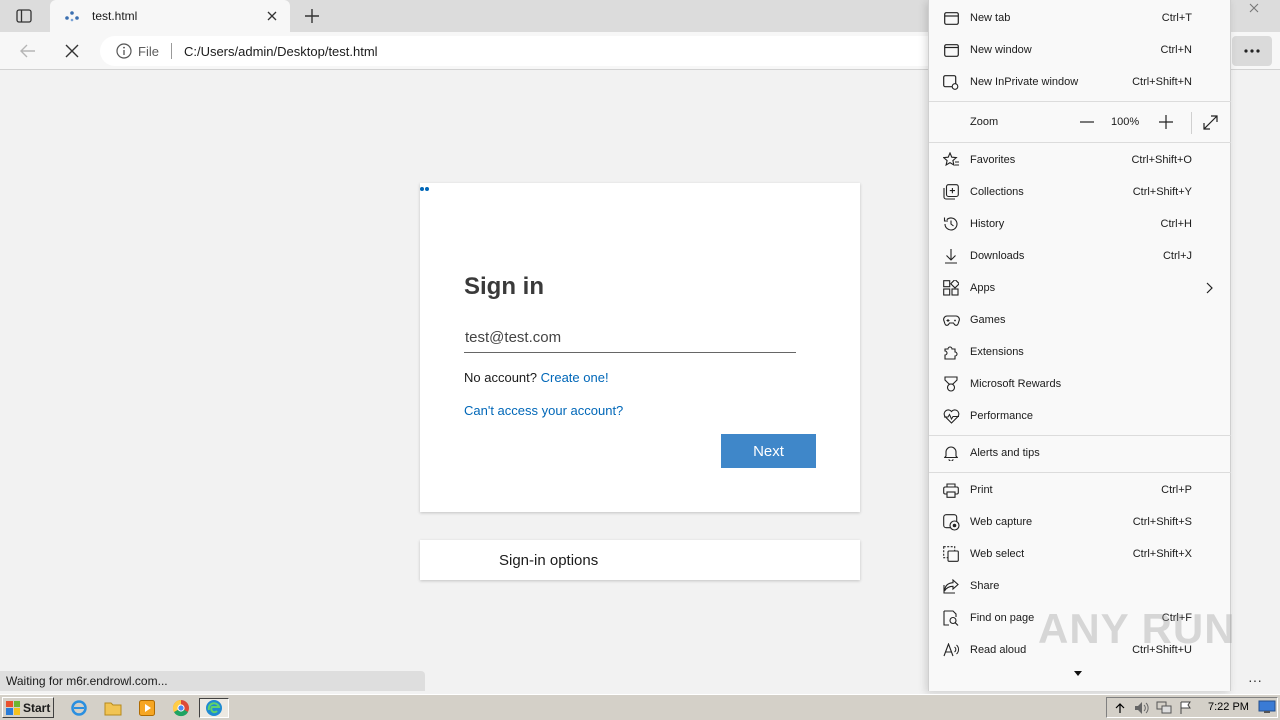 The height and width of the screenshot is (720, 1280). What do you see at coordinates (1211, 288) in the screenshot?
I see `chevron-right-icon` at bounding box center [1211, 288].